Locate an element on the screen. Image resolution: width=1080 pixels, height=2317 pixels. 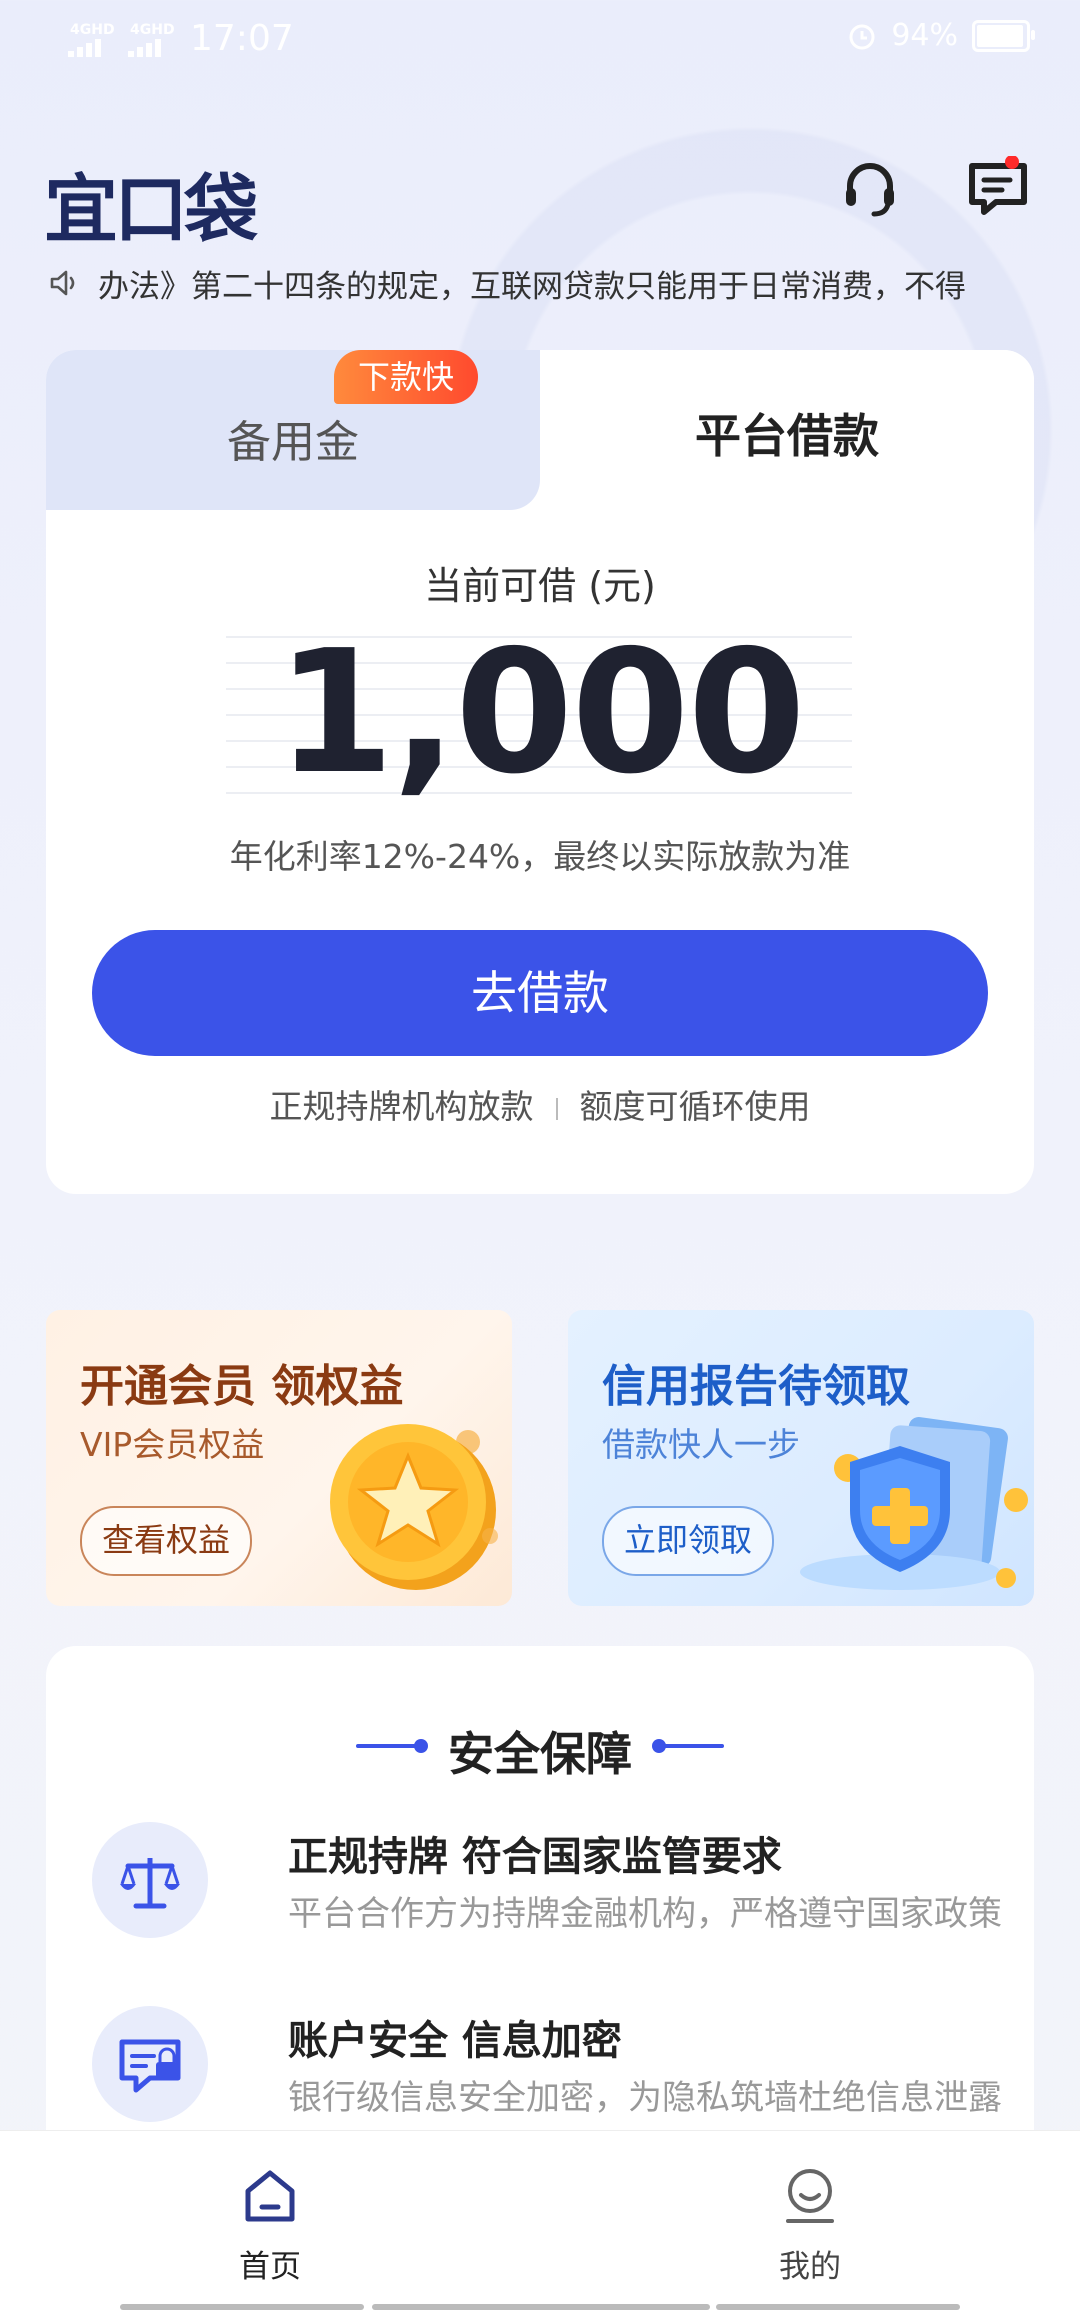
card-tags: 正规持牌机构放款 额度可循环使用 is located at coordinates (540, 1104).